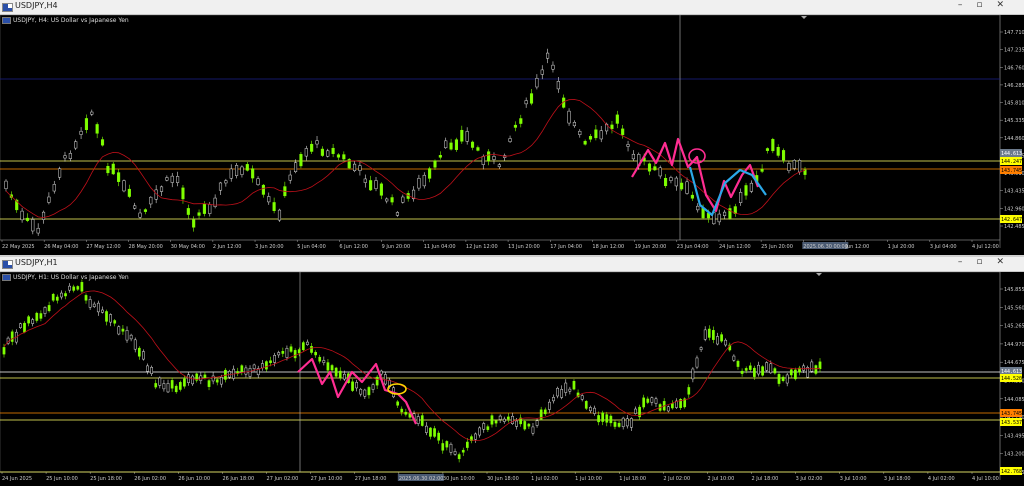 This screenshot has width=1024, height=486. I want to click on chart-shift-marker, so click(804, 17).